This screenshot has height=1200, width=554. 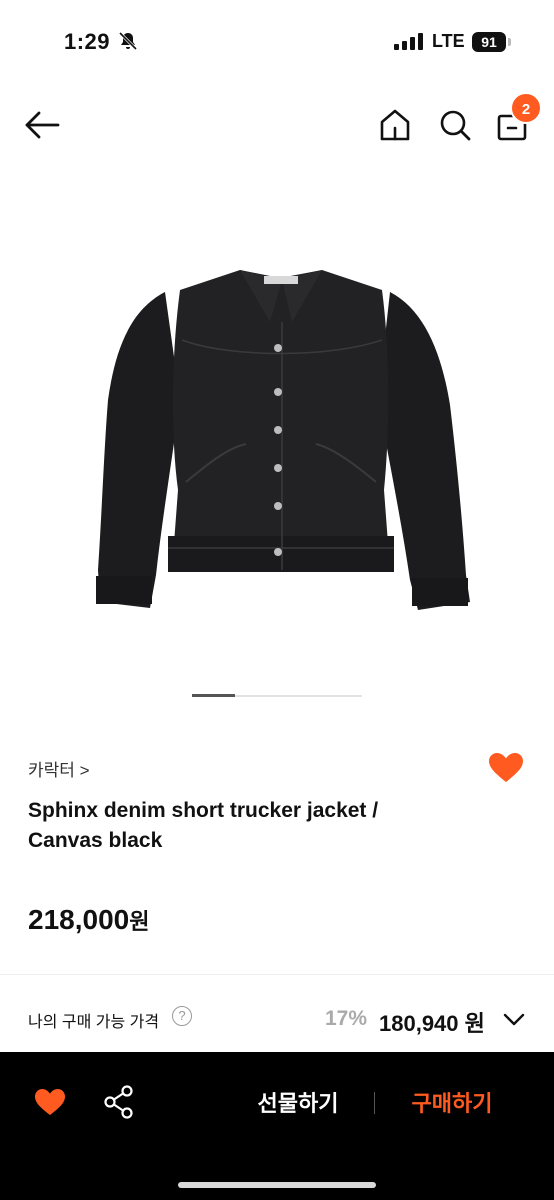 I want to click on battery-cap, so click(x=509, y=42).